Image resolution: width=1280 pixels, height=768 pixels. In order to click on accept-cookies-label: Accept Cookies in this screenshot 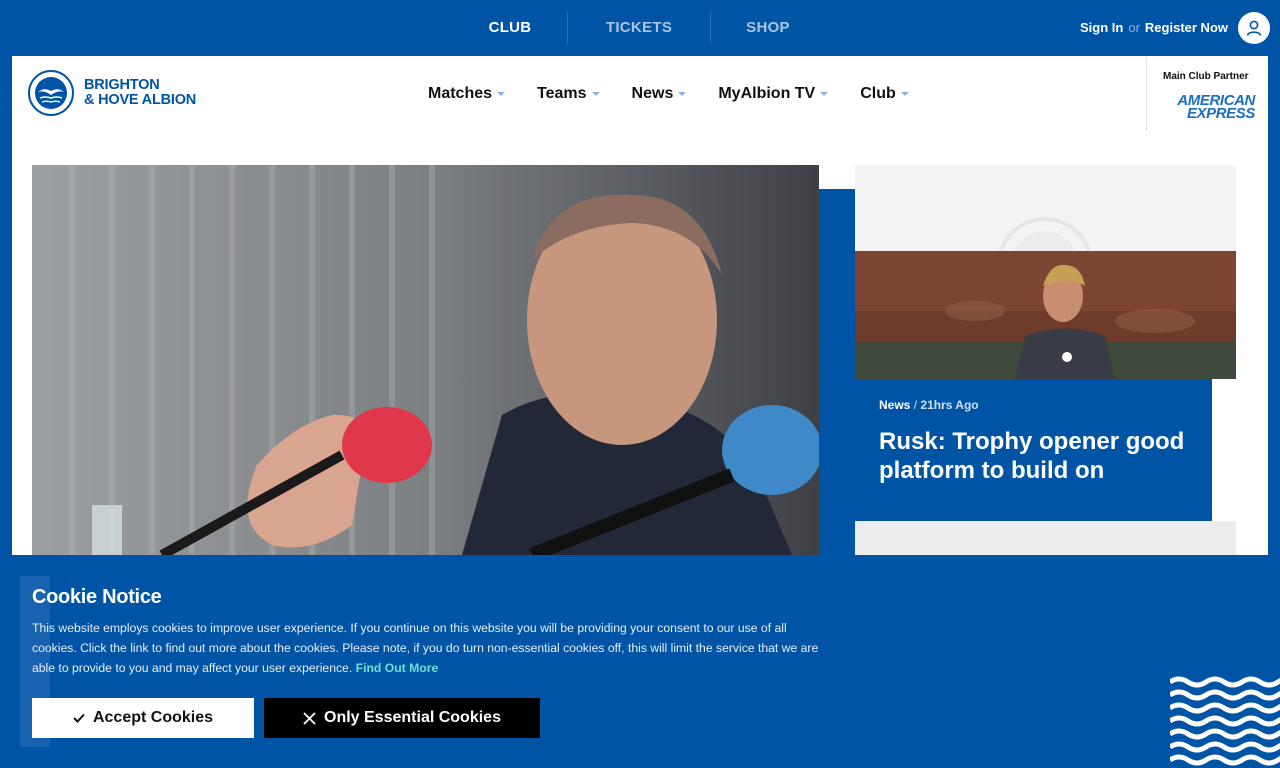, I will do `click(153, 717)`.